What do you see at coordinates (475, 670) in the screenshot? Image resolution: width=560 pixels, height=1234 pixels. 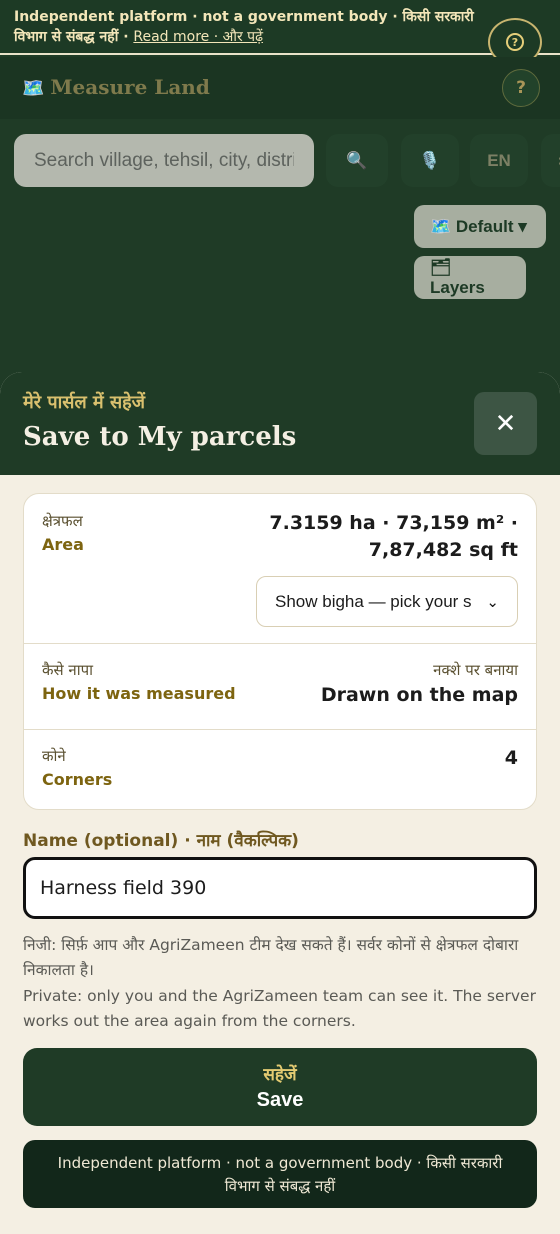 I see `method-value-hindi: नक्शे पर बनाया` at bounding box center [475, 670].